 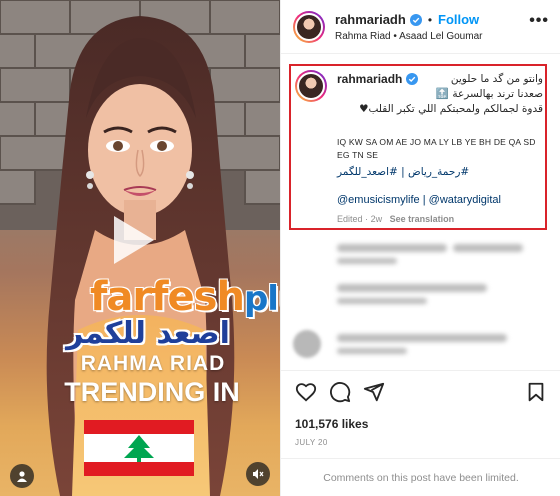 I want to click on play-icon, so click(x=134, y=240).